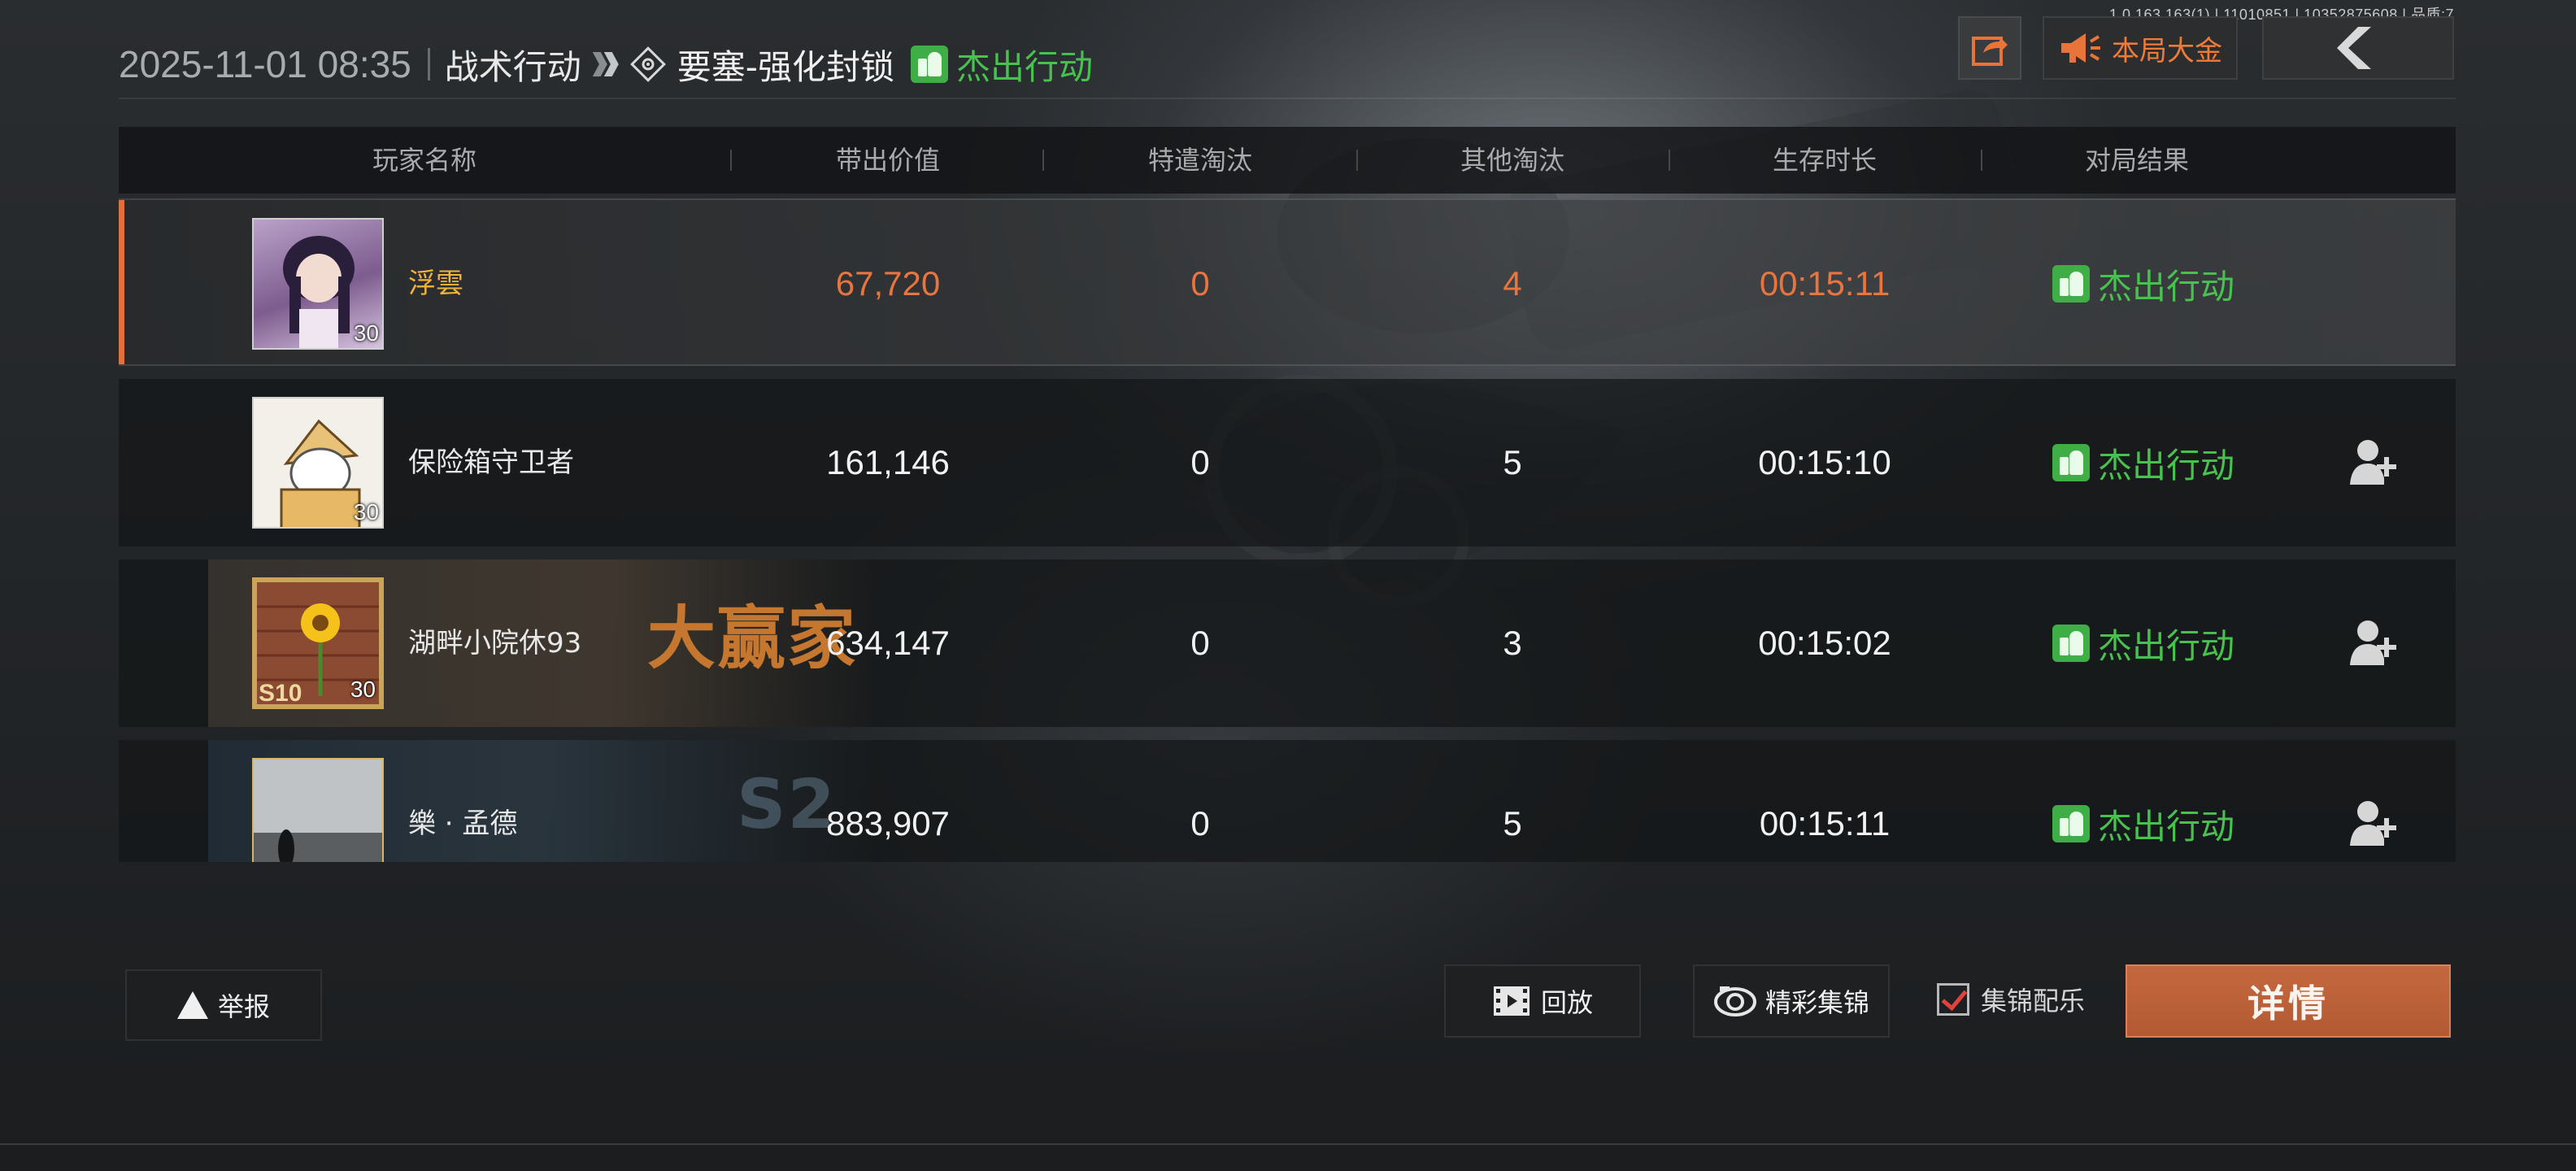  Describe the element at coordinates (435, 284) in the screenshot. I see `player-name: 浮雲` at that location.